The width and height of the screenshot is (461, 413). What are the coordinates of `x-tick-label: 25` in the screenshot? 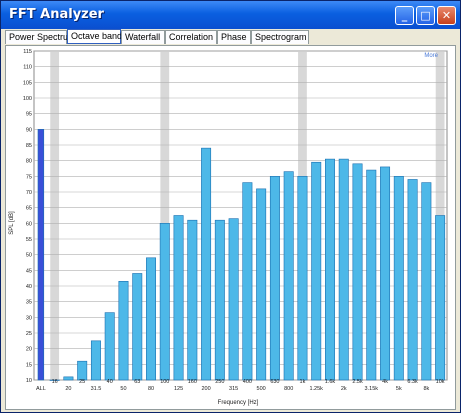 It's located at (82, 382).